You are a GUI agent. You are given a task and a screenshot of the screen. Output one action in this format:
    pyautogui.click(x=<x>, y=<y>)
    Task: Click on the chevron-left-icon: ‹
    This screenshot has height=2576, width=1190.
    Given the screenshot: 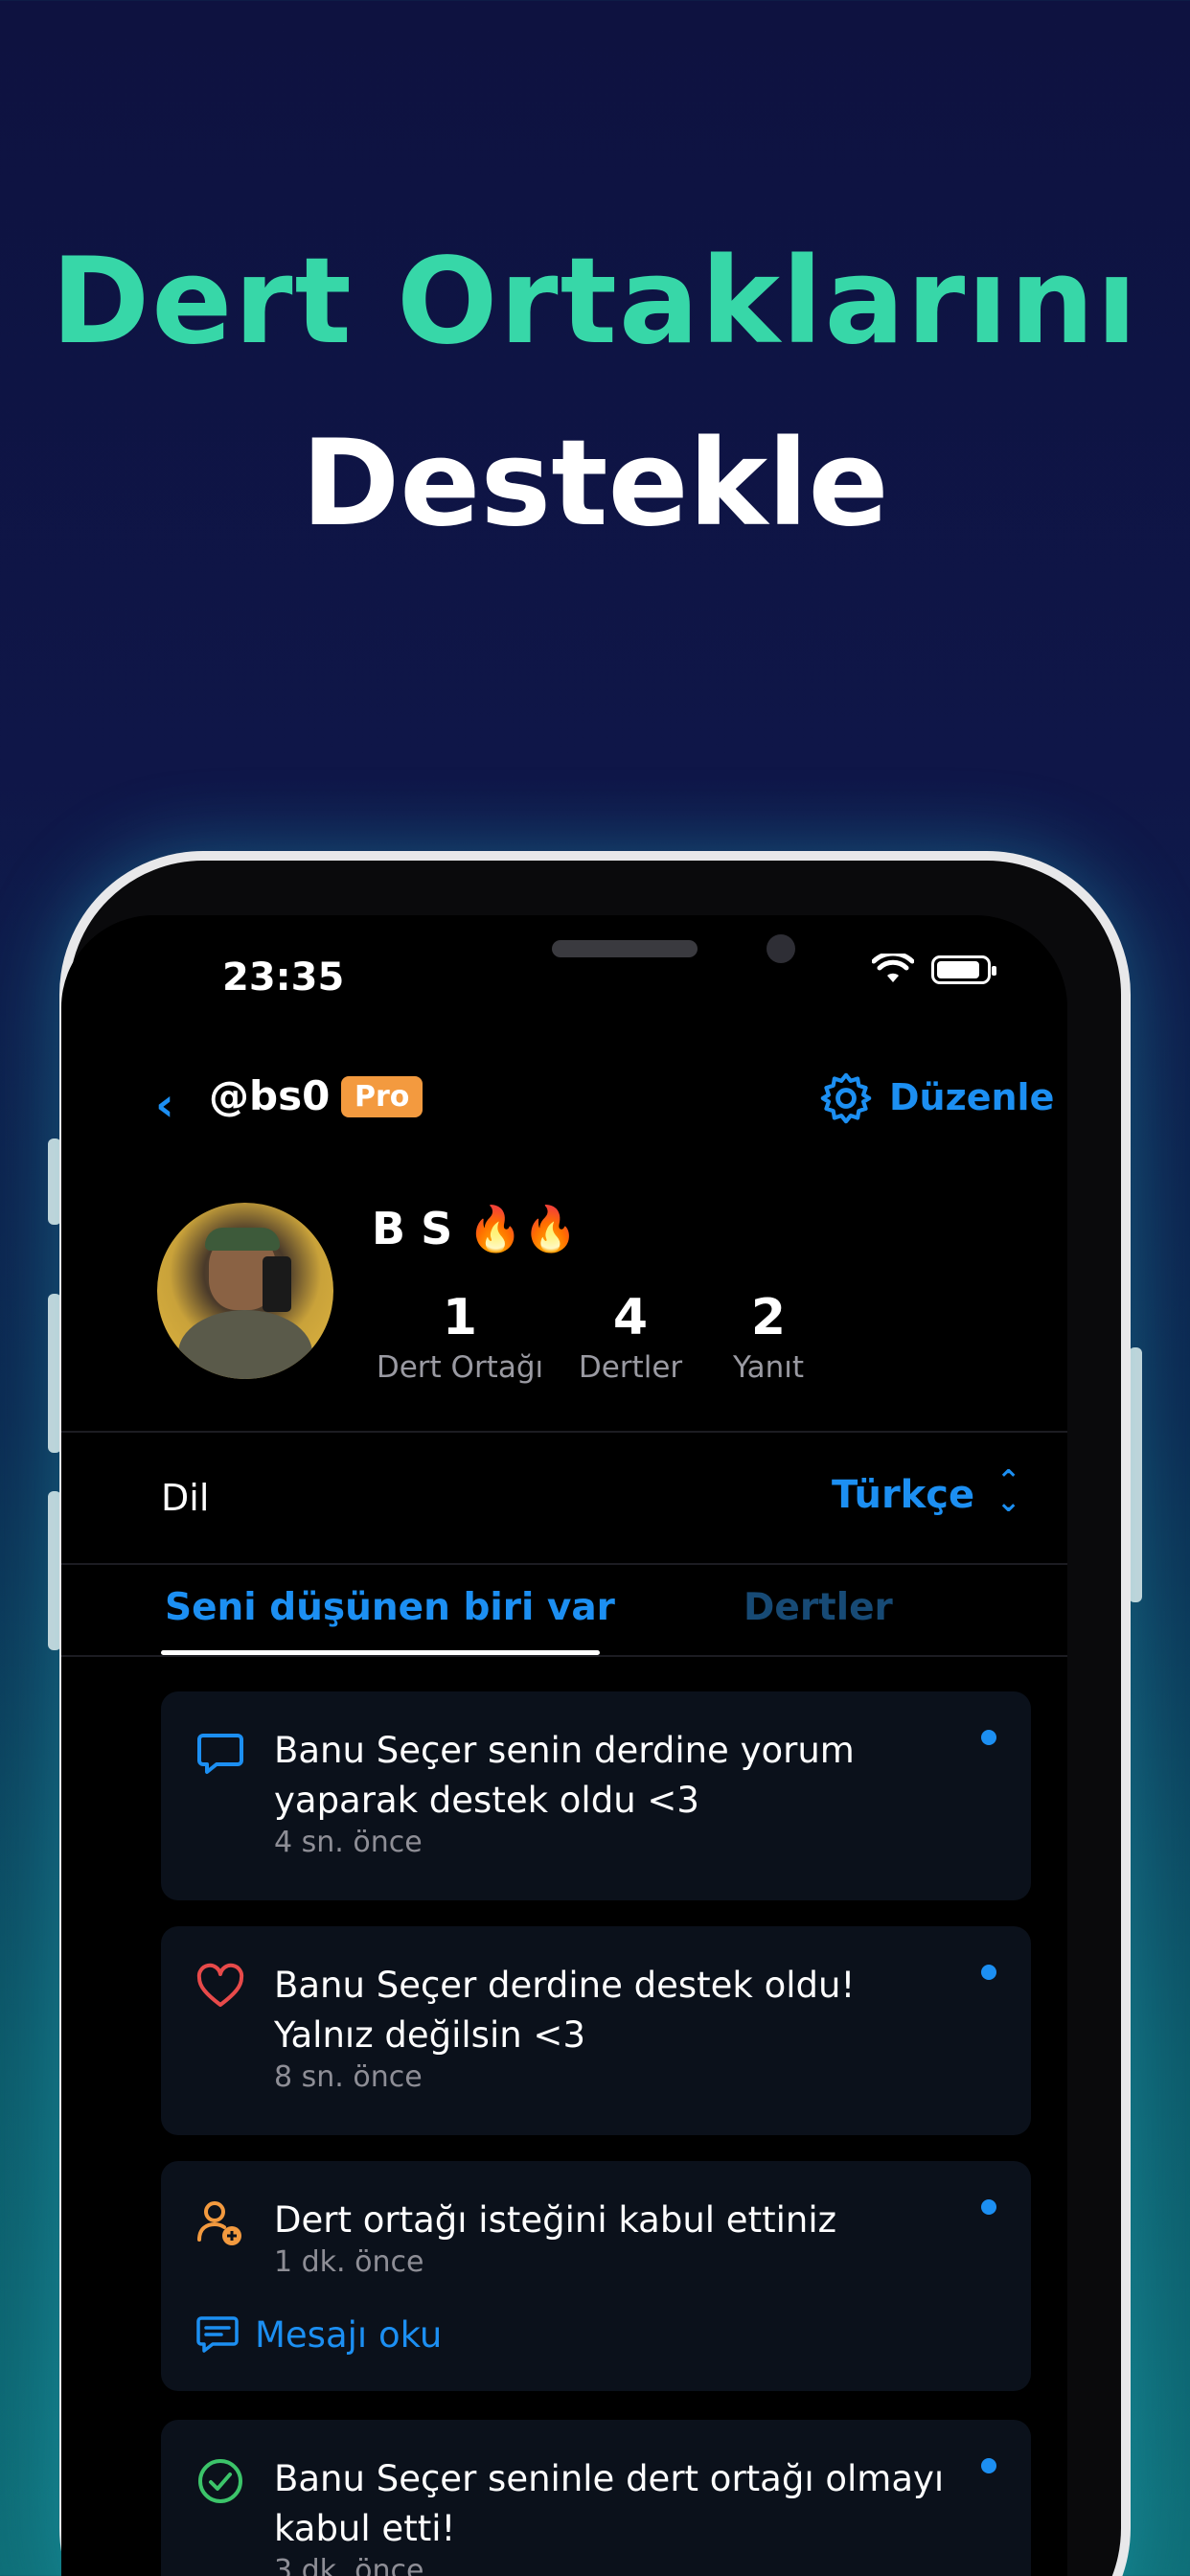 What is the action you would take?
    pyautogui.click(x=164, y=1105)
    